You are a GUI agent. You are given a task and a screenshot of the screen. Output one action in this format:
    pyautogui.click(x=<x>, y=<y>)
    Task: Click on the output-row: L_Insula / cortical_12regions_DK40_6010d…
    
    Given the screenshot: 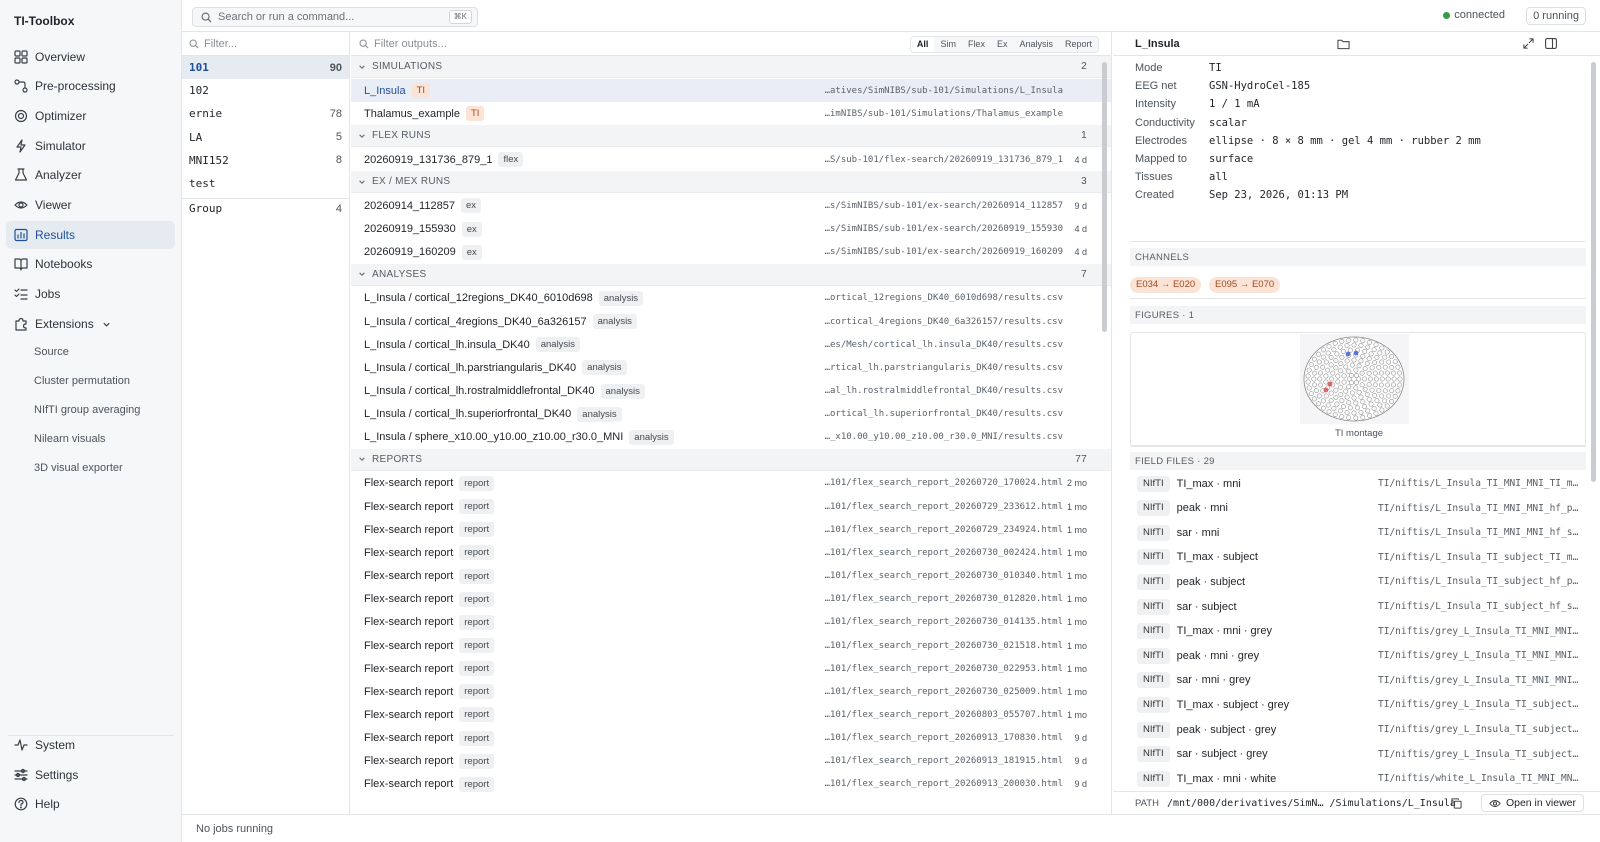 What is the action you would take?
    pyautogui.click(x=731, y=298)
    